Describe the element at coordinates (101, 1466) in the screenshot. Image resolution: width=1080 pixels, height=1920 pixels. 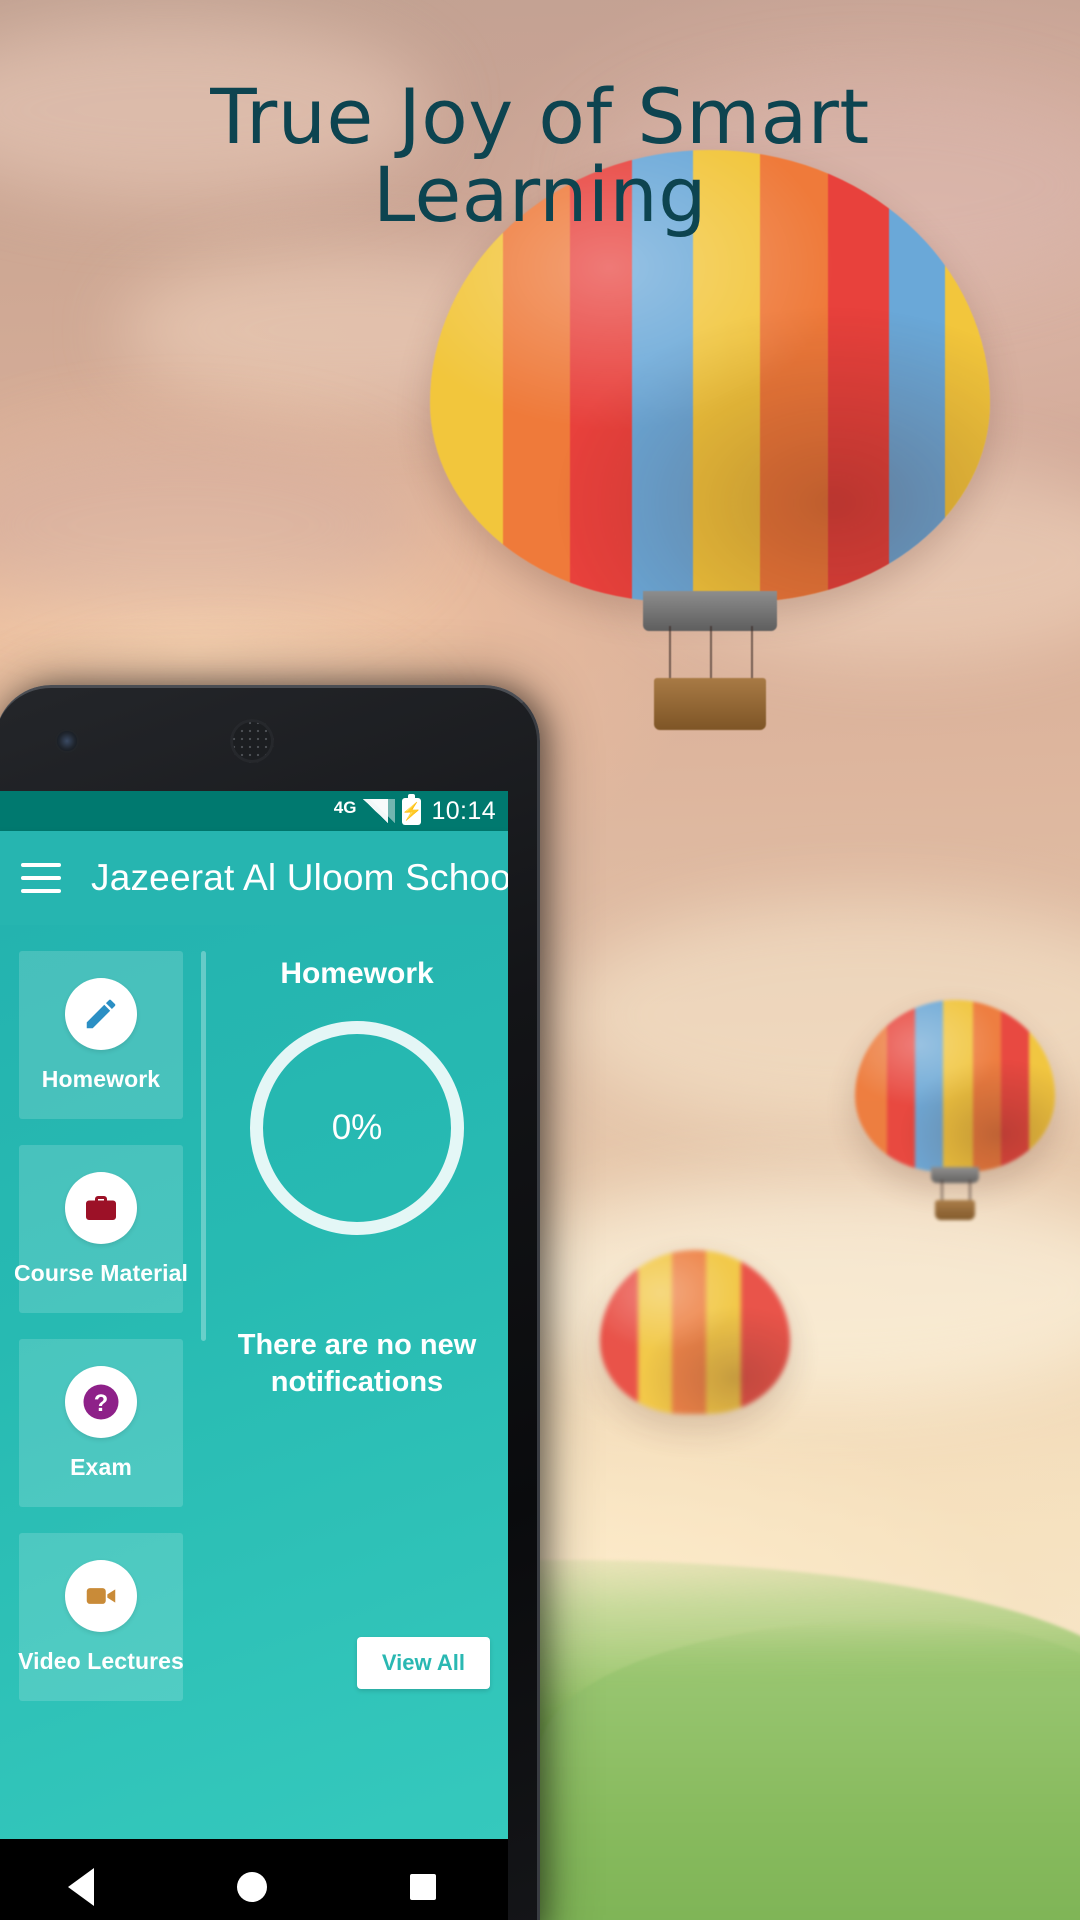
I see `tile-label: Exam` at that location.